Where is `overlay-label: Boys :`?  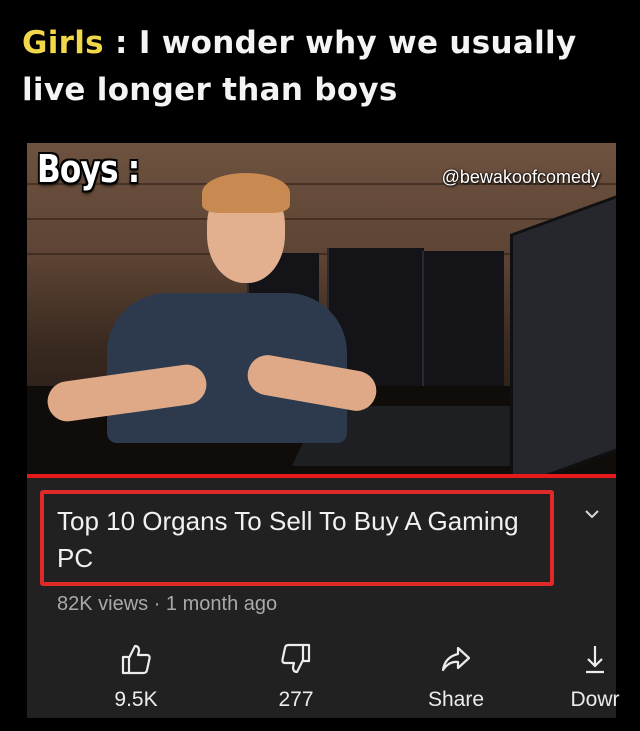 overlay-label: Boys : is located at coordinates (88, 169).